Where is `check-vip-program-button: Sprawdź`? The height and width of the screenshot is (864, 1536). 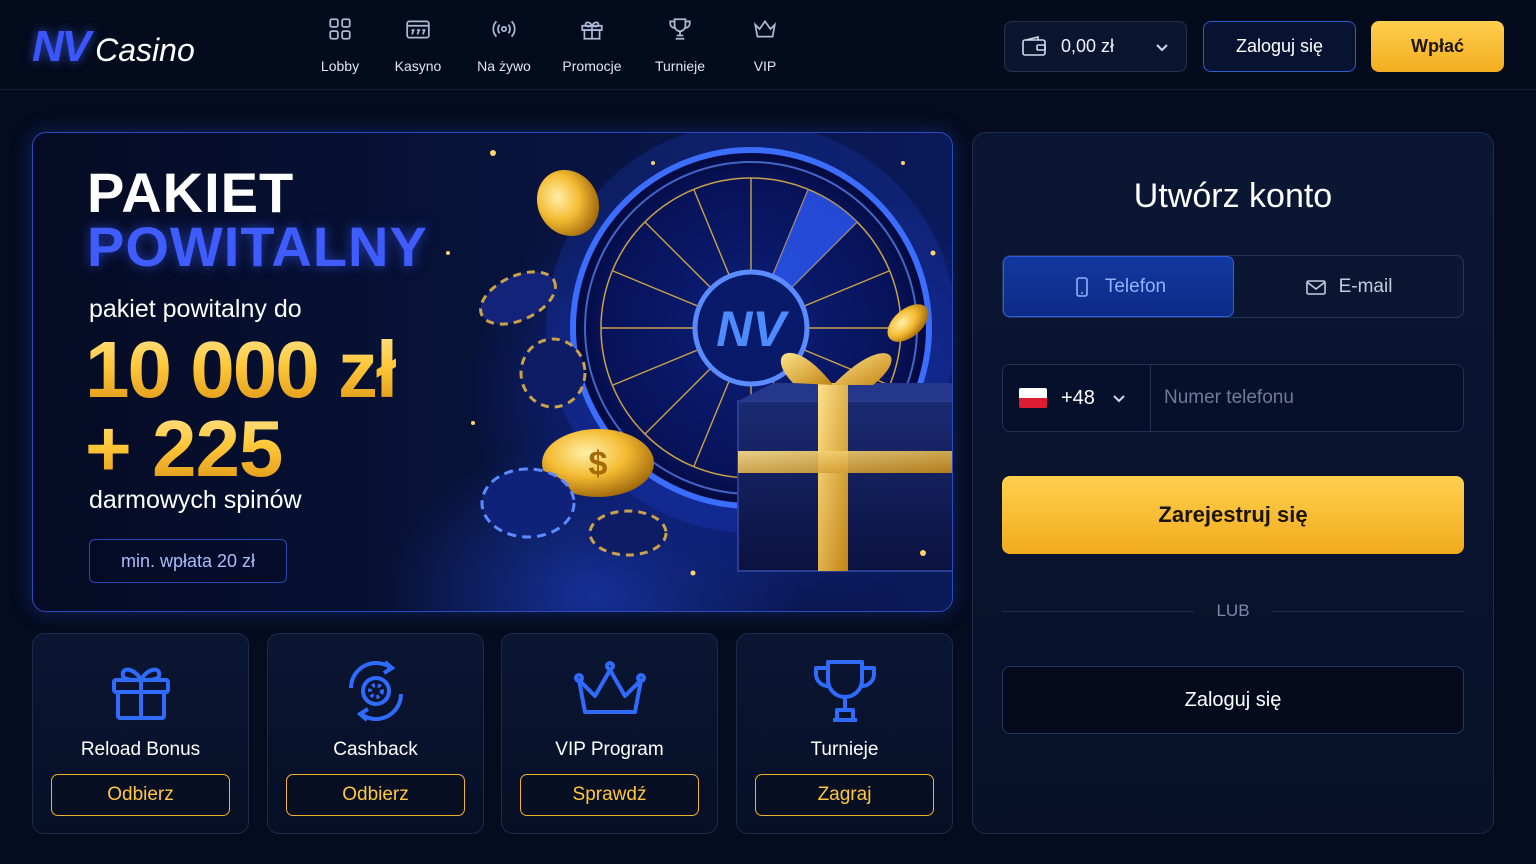
check-vip-program-button: Sprawdź is located at coordinates (609, 795).